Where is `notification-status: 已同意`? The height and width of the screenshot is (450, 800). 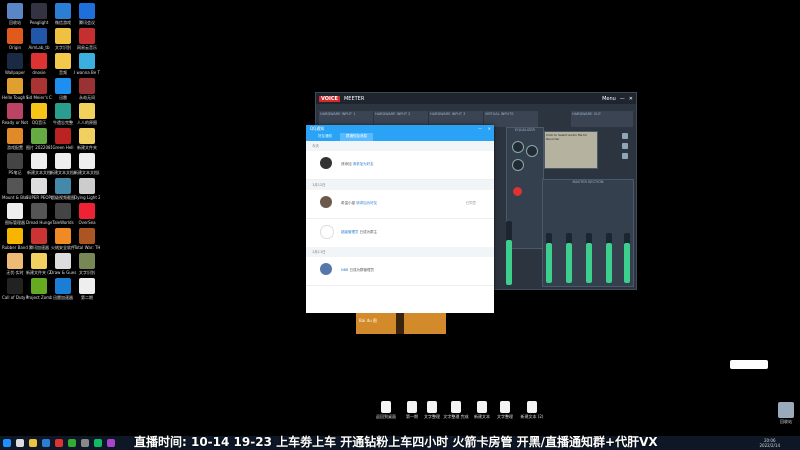 notification-status: 已同意 is located at coordinates (471, 203).